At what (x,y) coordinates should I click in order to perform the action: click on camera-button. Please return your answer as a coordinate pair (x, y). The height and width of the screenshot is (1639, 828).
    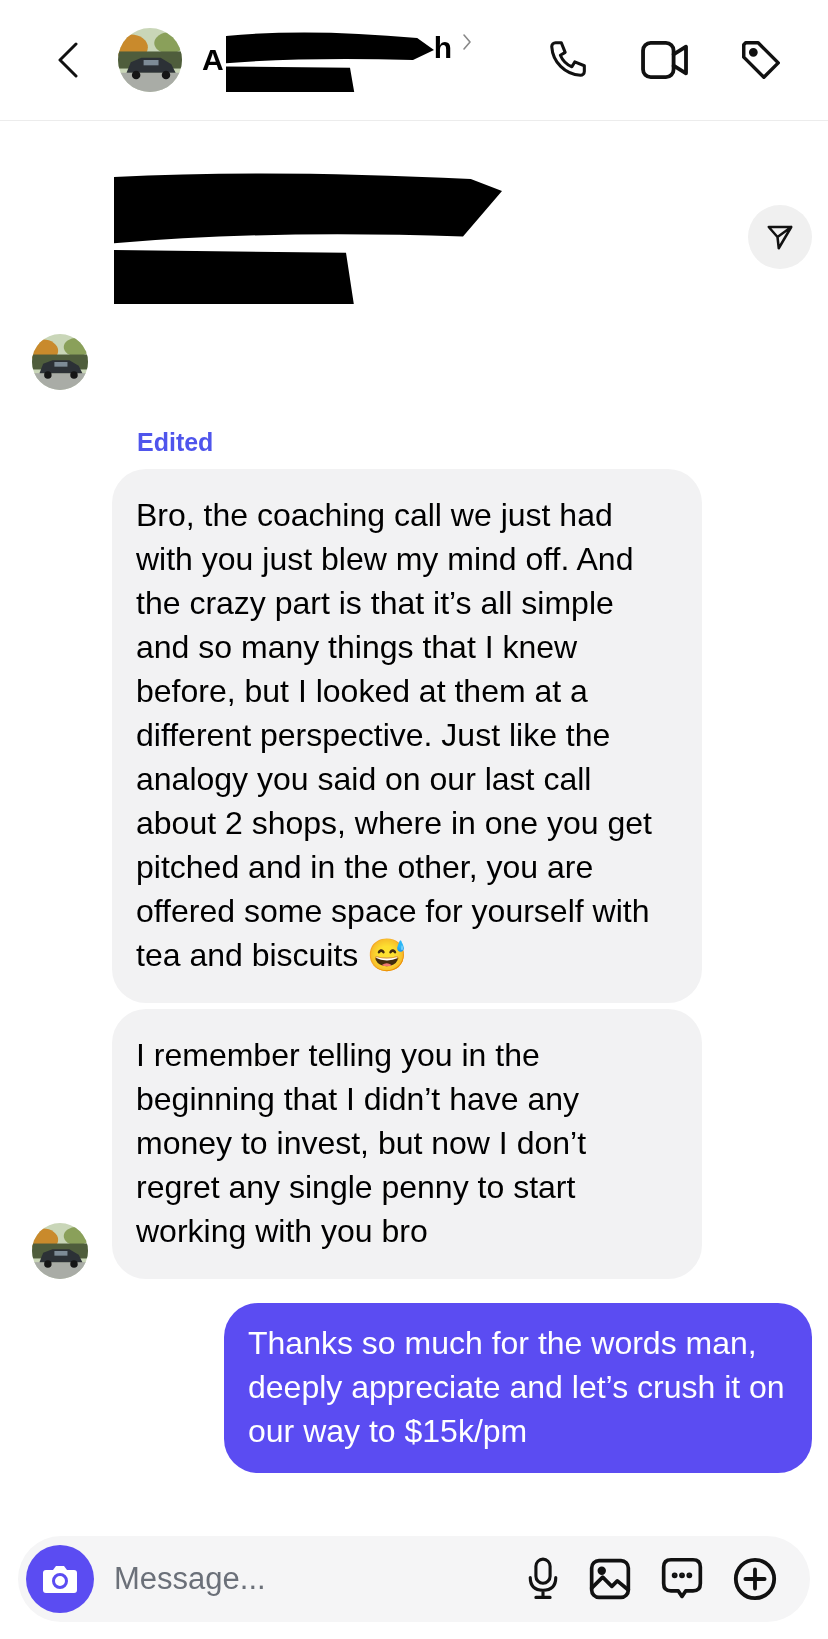
    Looking at the image, I should click on (60, 1579).